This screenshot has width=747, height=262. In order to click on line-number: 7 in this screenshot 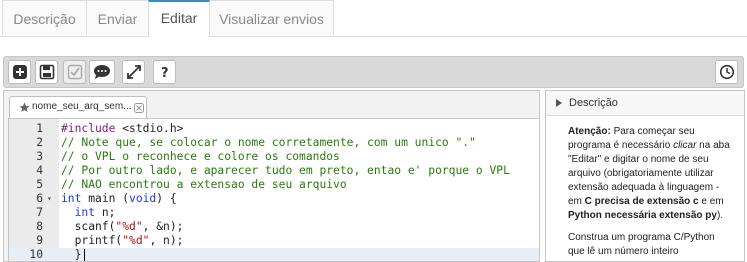, I will do `click(39, 212)`.